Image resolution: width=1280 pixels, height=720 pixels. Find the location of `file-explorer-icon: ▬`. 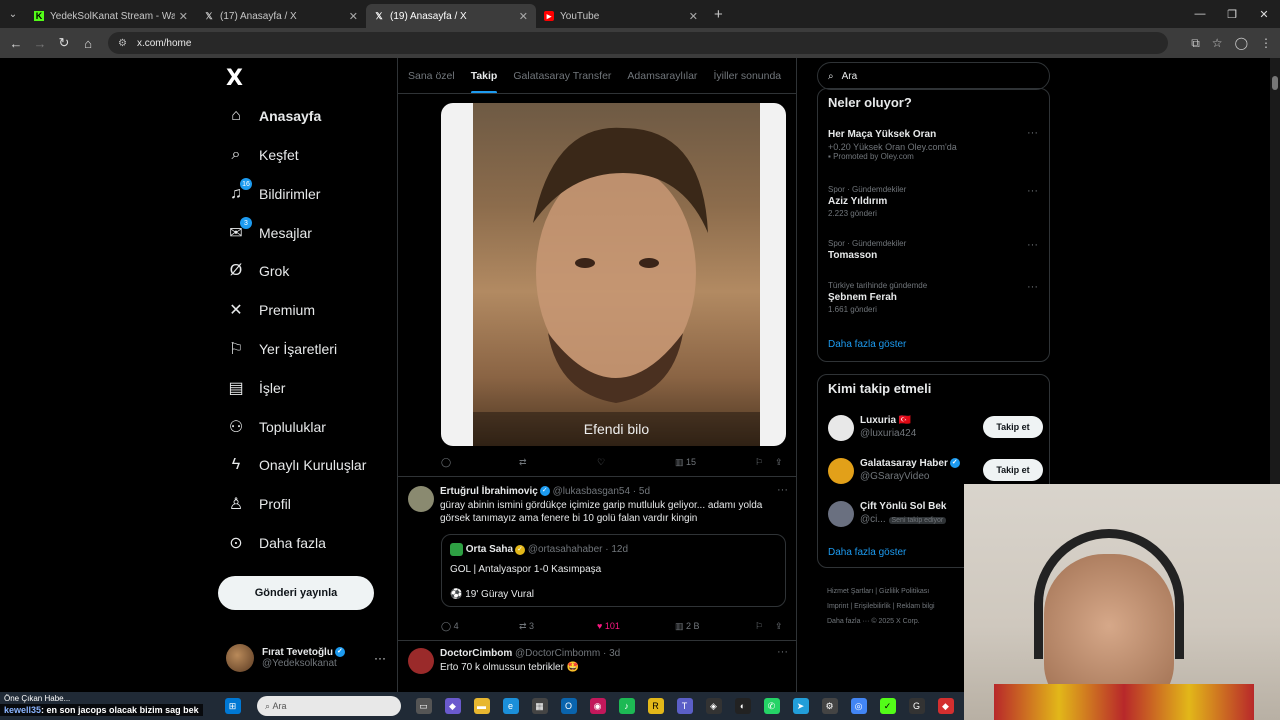

file-explorer-icon: ▬ is located at coordinates (481, 706).